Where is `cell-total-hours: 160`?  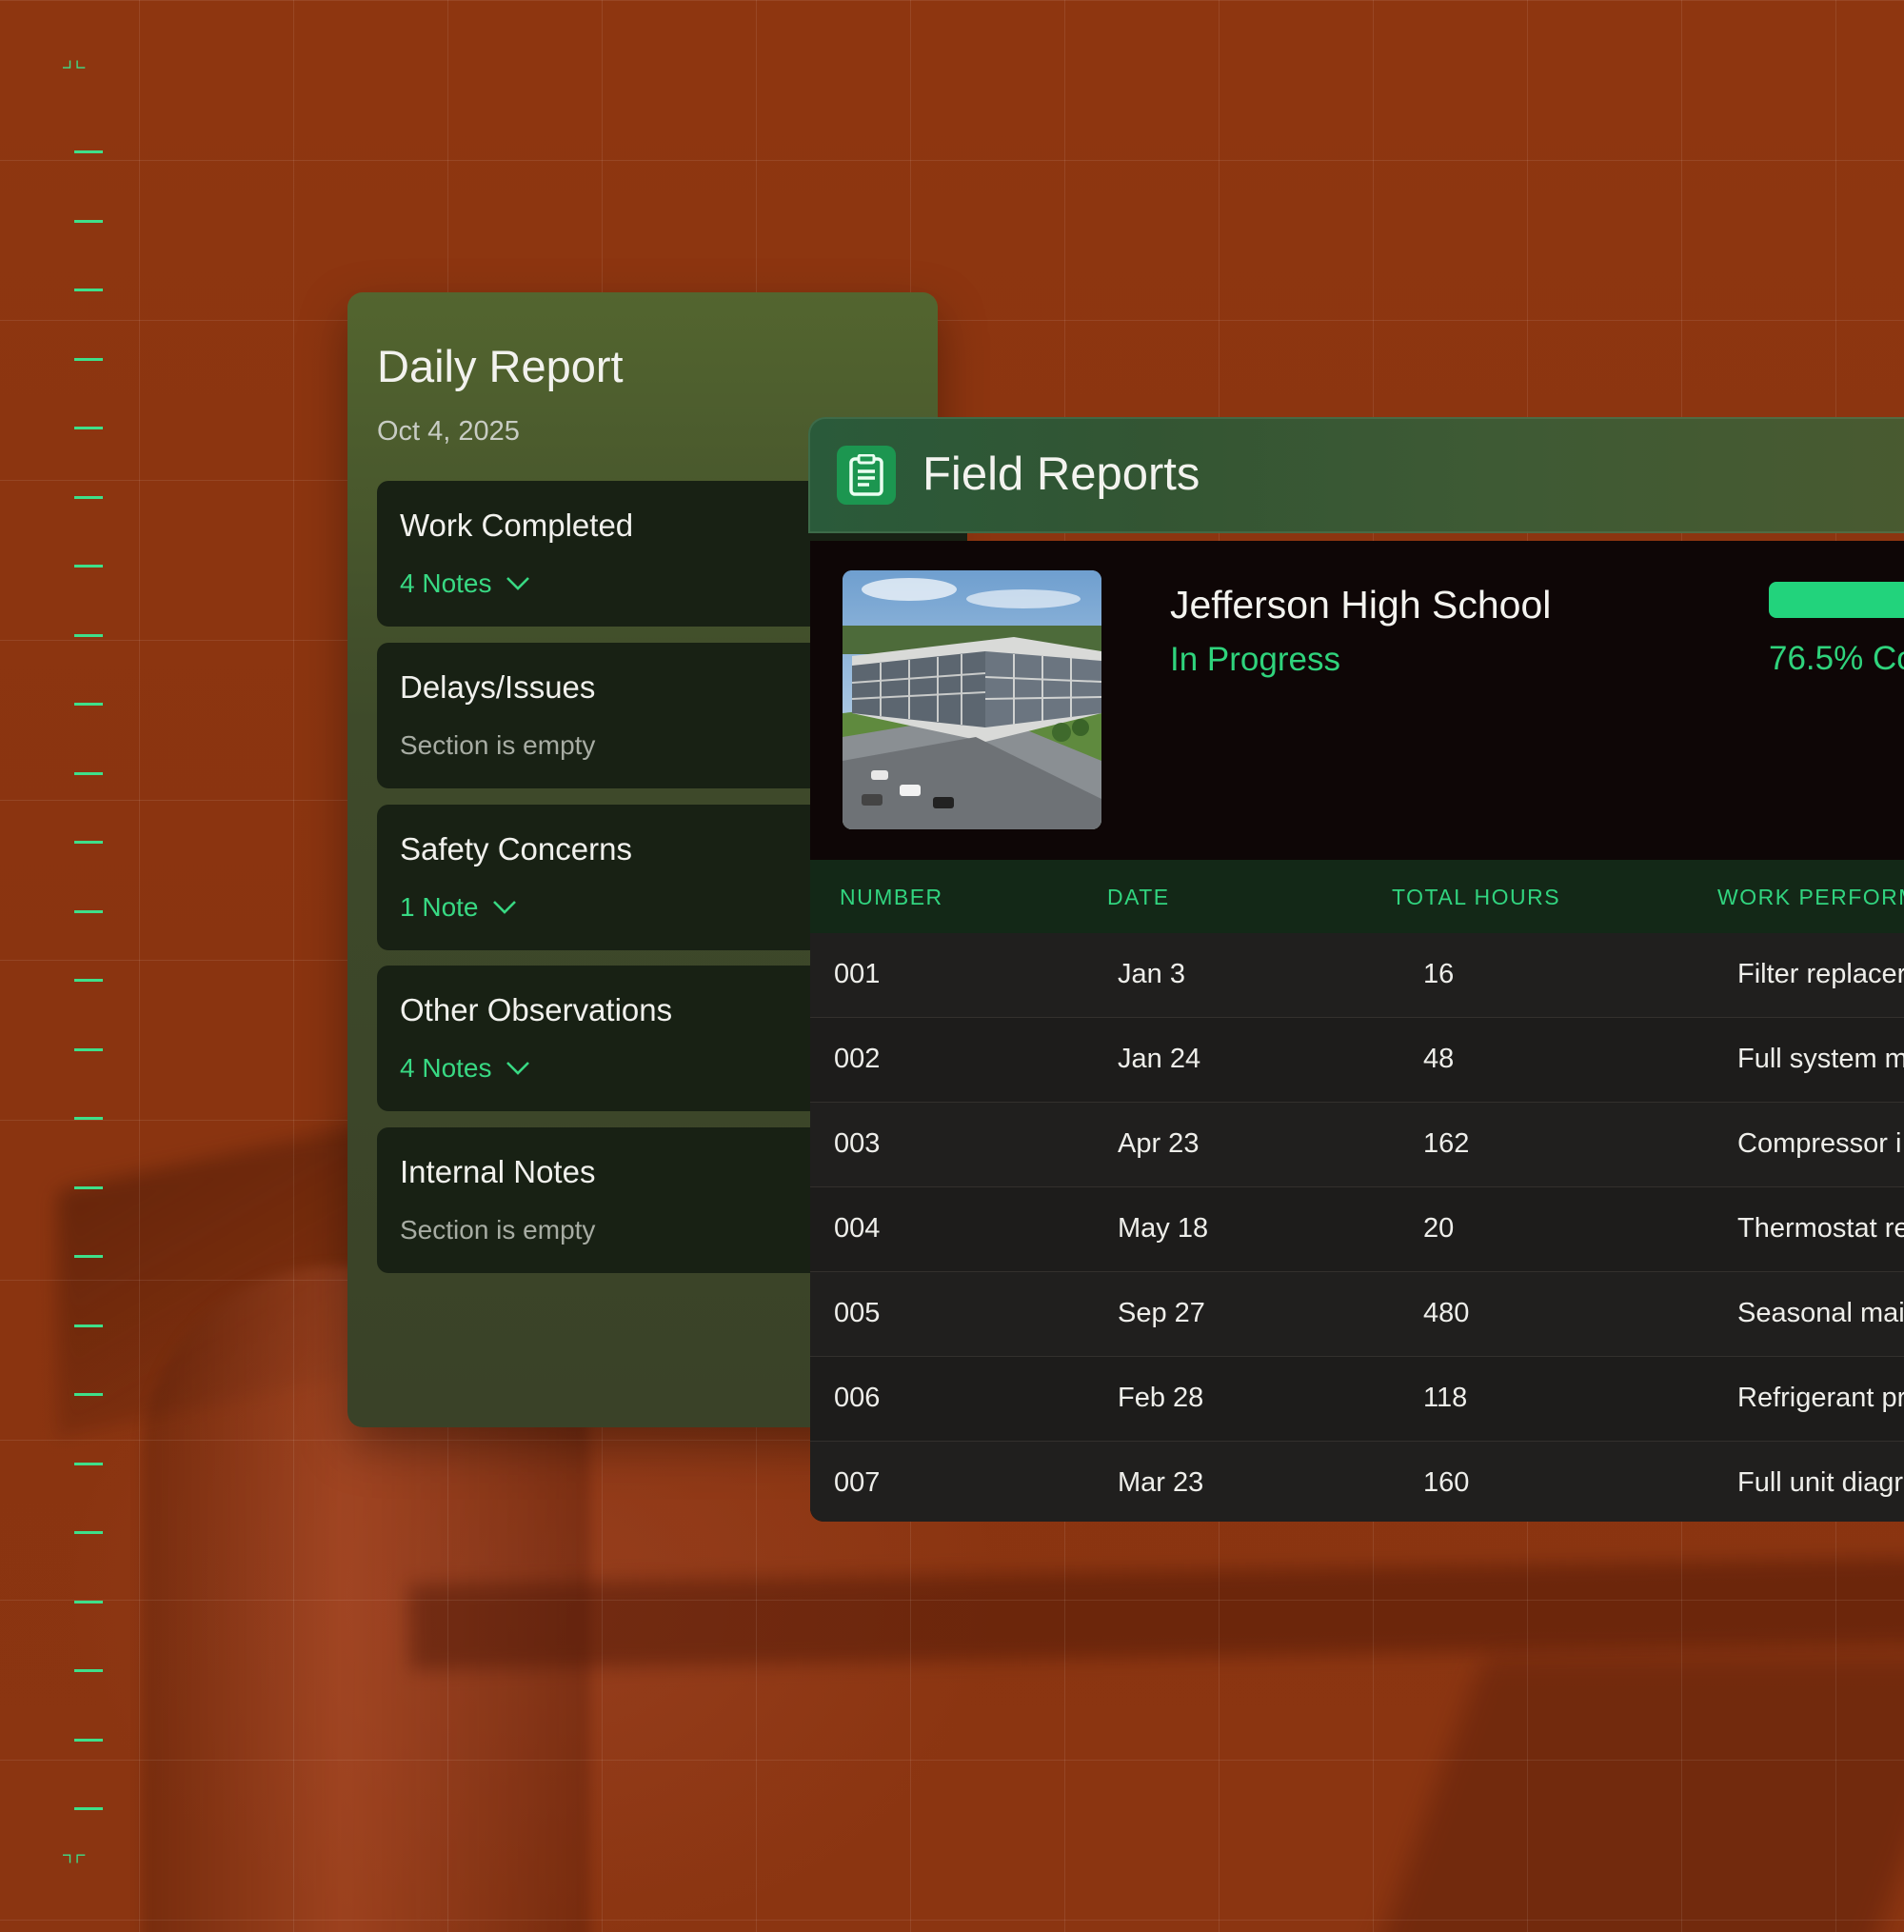
cell-total-hours: 160 is located at coordinates (1446, 1482).